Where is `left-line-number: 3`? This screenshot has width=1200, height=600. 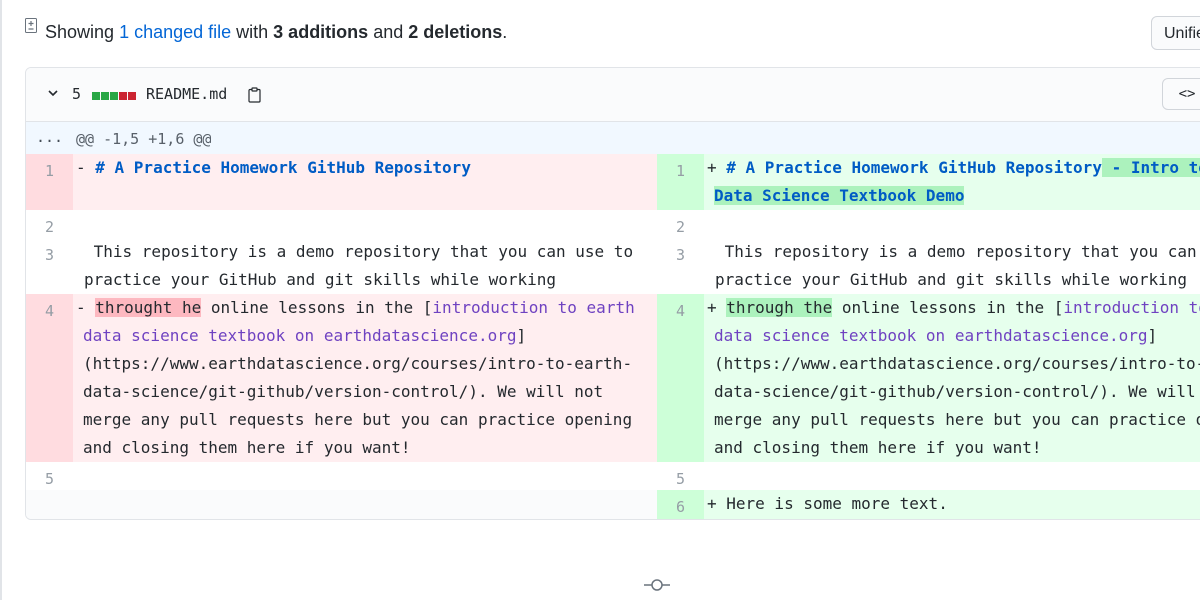 left-line-number: 3 is located at coordinates (49, 266).